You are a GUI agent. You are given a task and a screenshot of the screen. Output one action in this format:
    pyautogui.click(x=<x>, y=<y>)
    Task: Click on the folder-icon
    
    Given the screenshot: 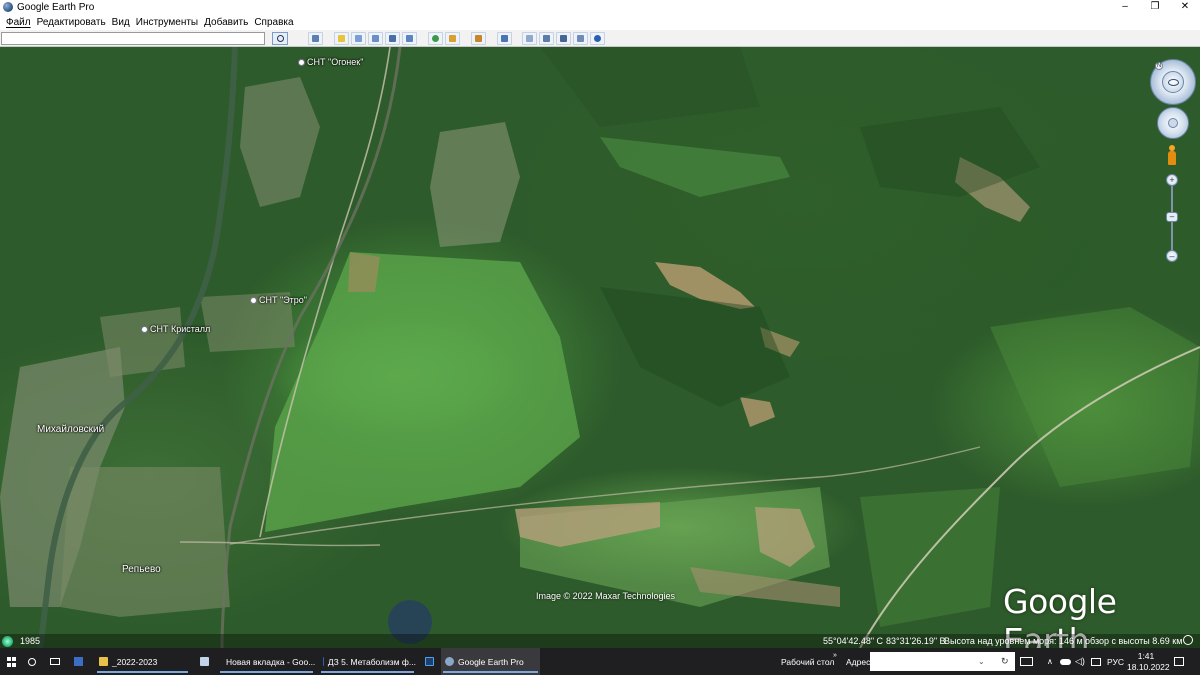 What is the action you would take?
    pyautogui.click(x=103, y=661)
    